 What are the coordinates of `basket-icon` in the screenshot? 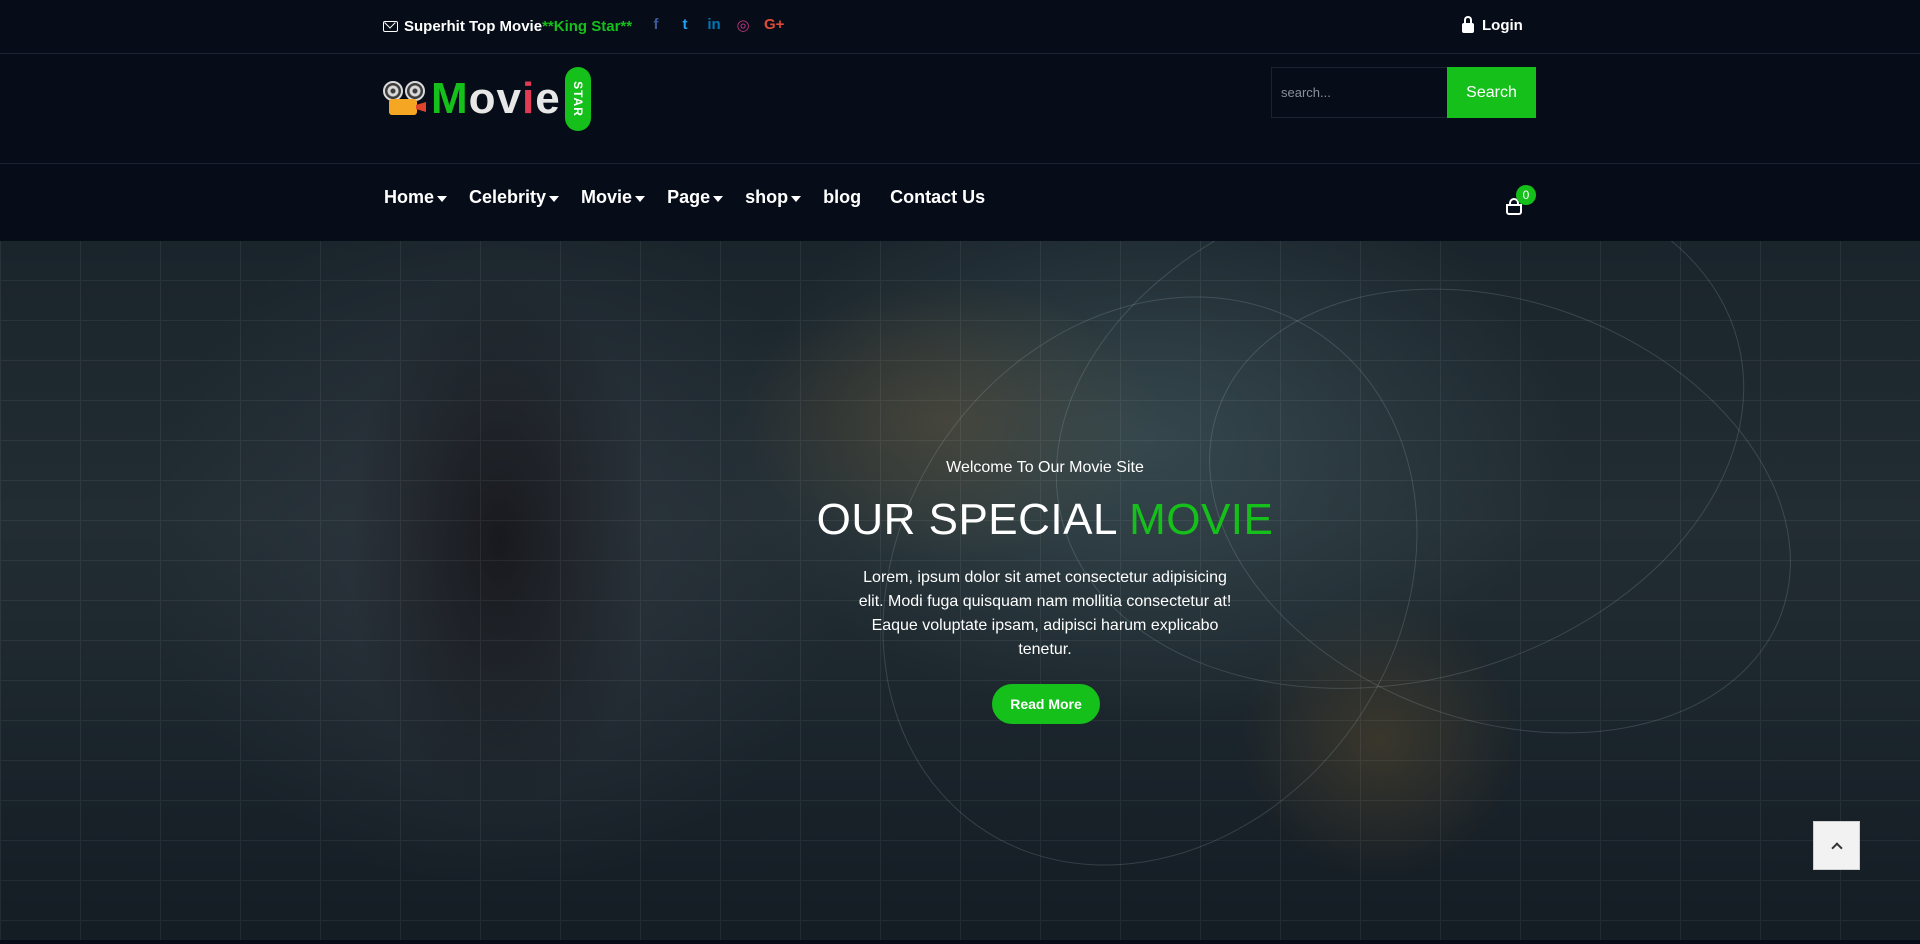 It's located at (1514, 206).